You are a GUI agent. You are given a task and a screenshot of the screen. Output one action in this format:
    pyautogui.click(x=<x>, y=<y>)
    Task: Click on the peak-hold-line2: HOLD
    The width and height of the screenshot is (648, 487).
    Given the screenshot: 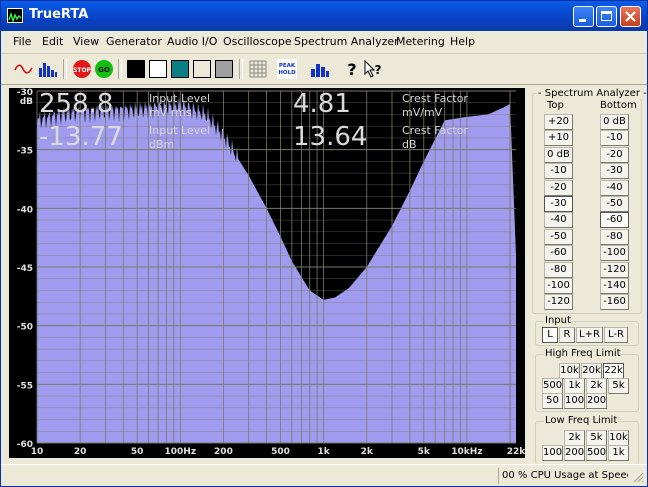 What is the action you would take?
    pyautogui.click(x=287, y=73)
    